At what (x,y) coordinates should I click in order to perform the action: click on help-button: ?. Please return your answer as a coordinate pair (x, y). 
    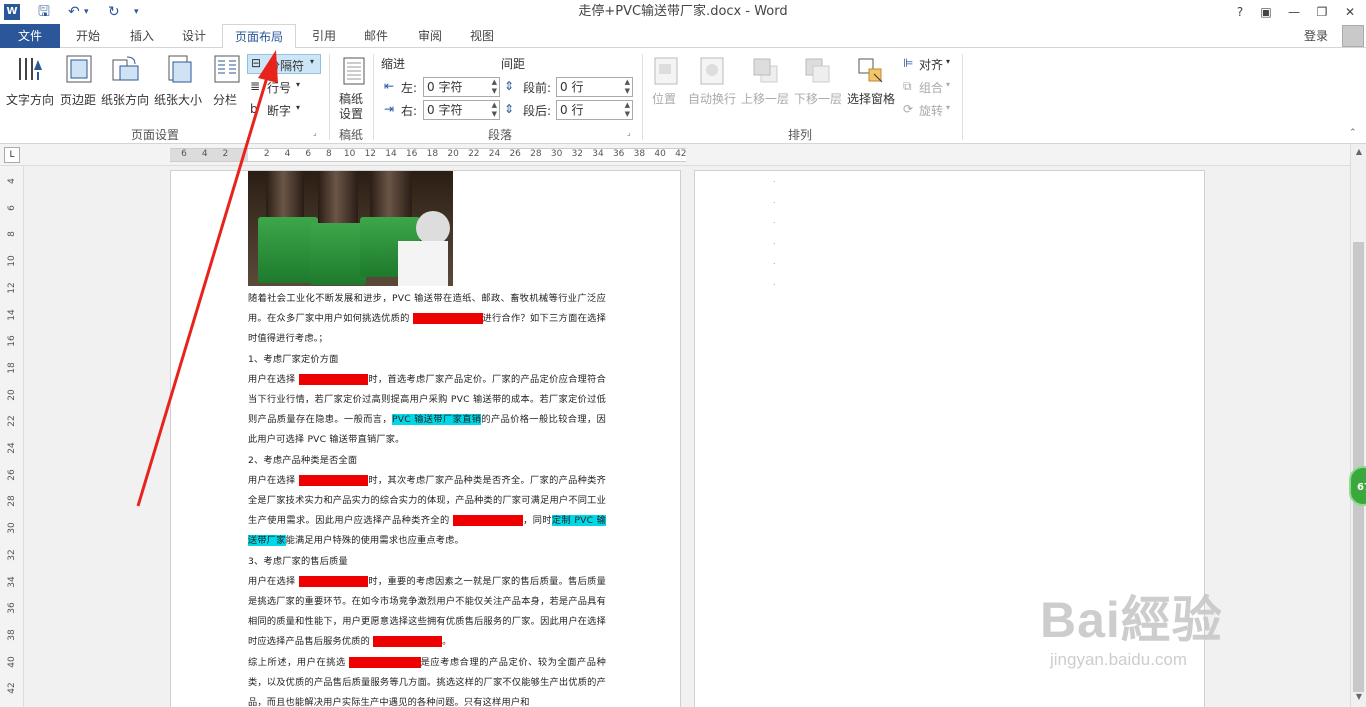
    Looking at the image, I should click on (1240, 12).